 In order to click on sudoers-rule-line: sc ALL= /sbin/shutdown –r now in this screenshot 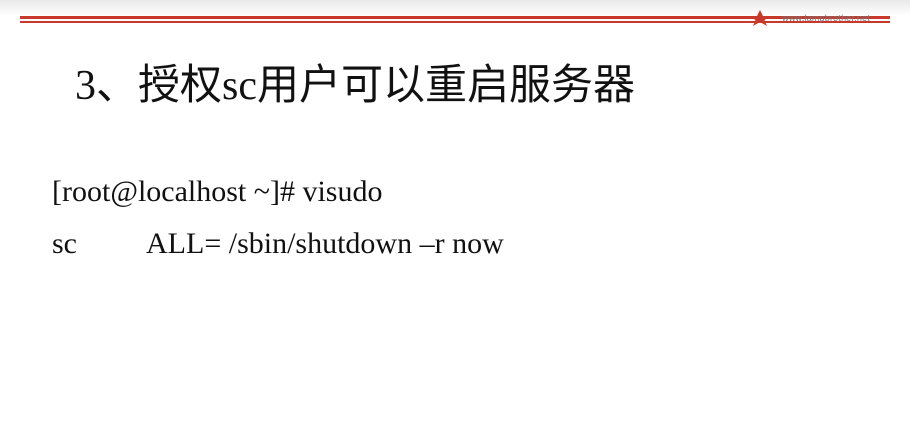, I will do `click(278, 244)`.